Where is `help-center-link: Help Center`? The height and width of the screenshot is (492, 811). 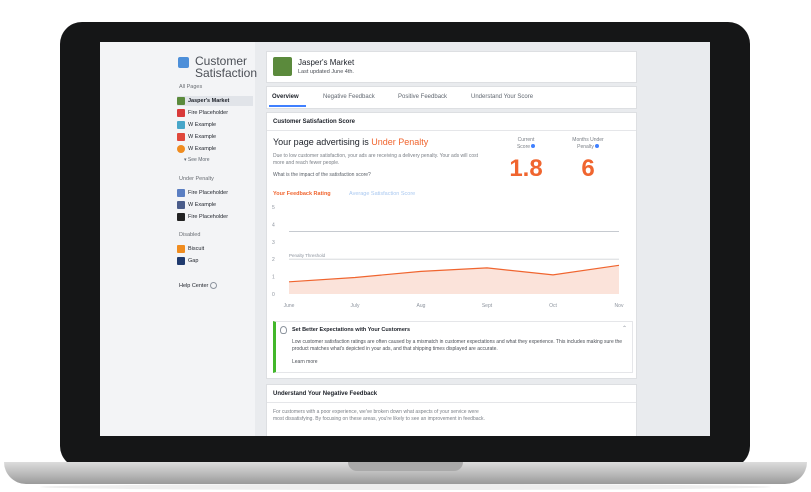 help-center-link: Help Center is located at coordinates (198, 285).